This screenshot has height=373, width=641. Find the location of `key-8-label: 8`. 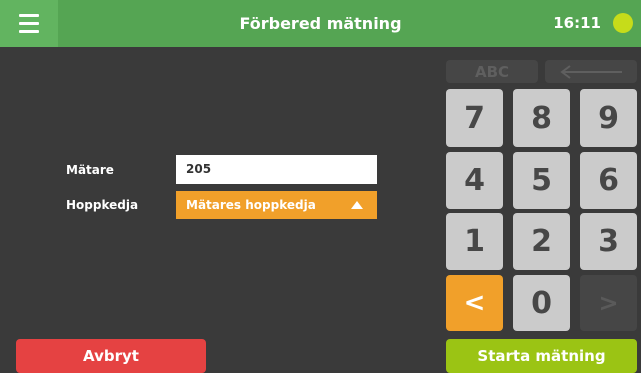

key-8-label: 8 is located at coordinates (541, 118).